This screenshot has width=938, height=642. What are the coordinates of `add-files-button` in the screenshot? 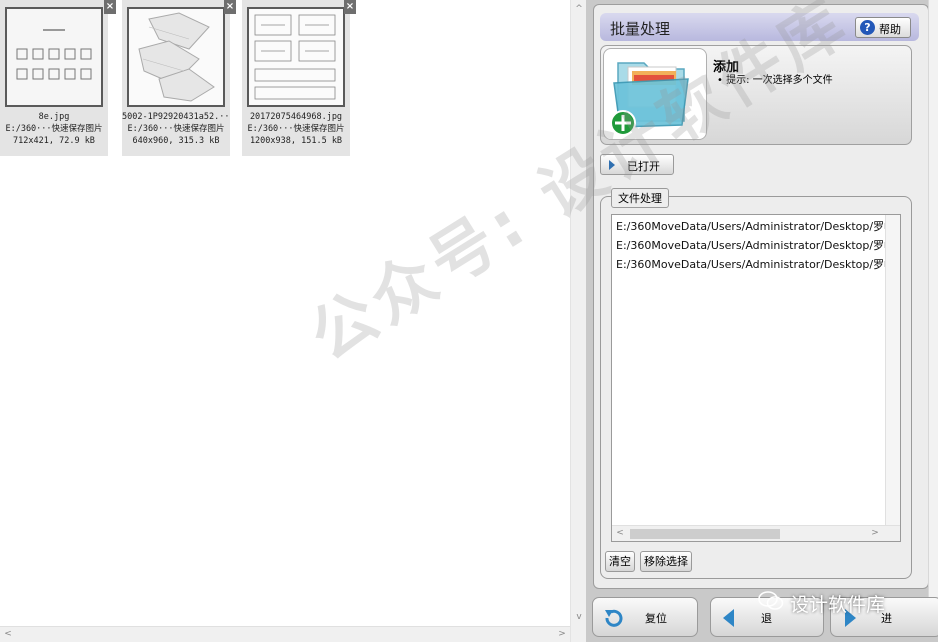 It's located at (655, 94).